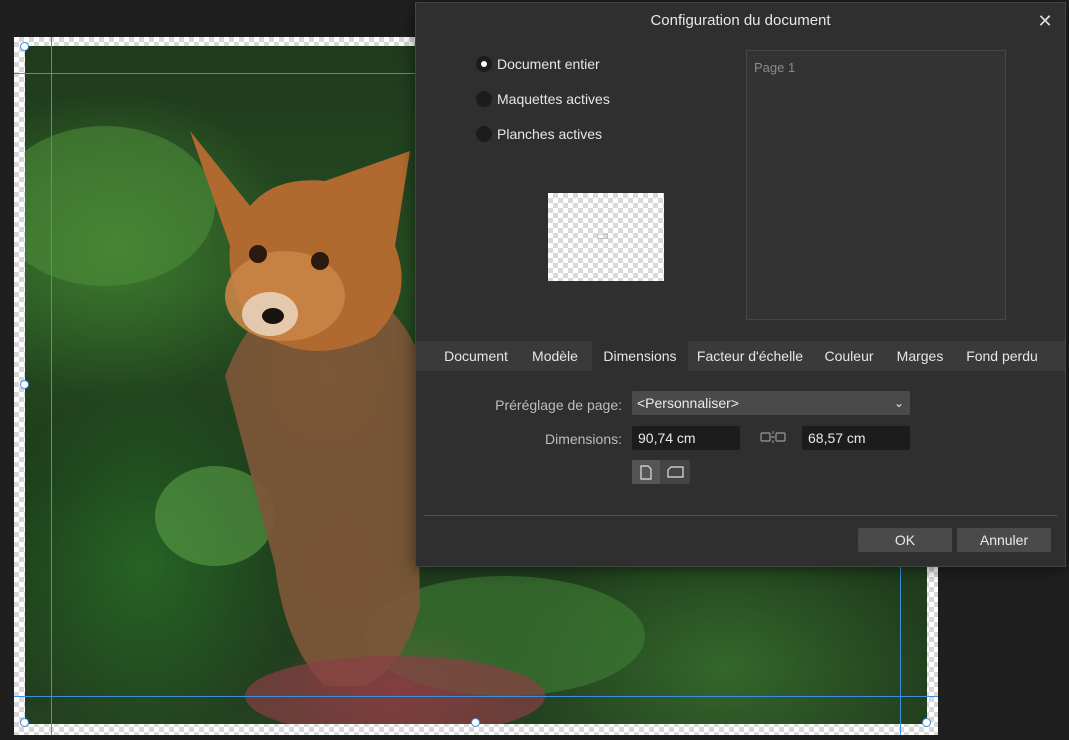 The width and height of the screenshot is (1069, 740). I want to click on resize-handle-top-left, so click(24, 46).